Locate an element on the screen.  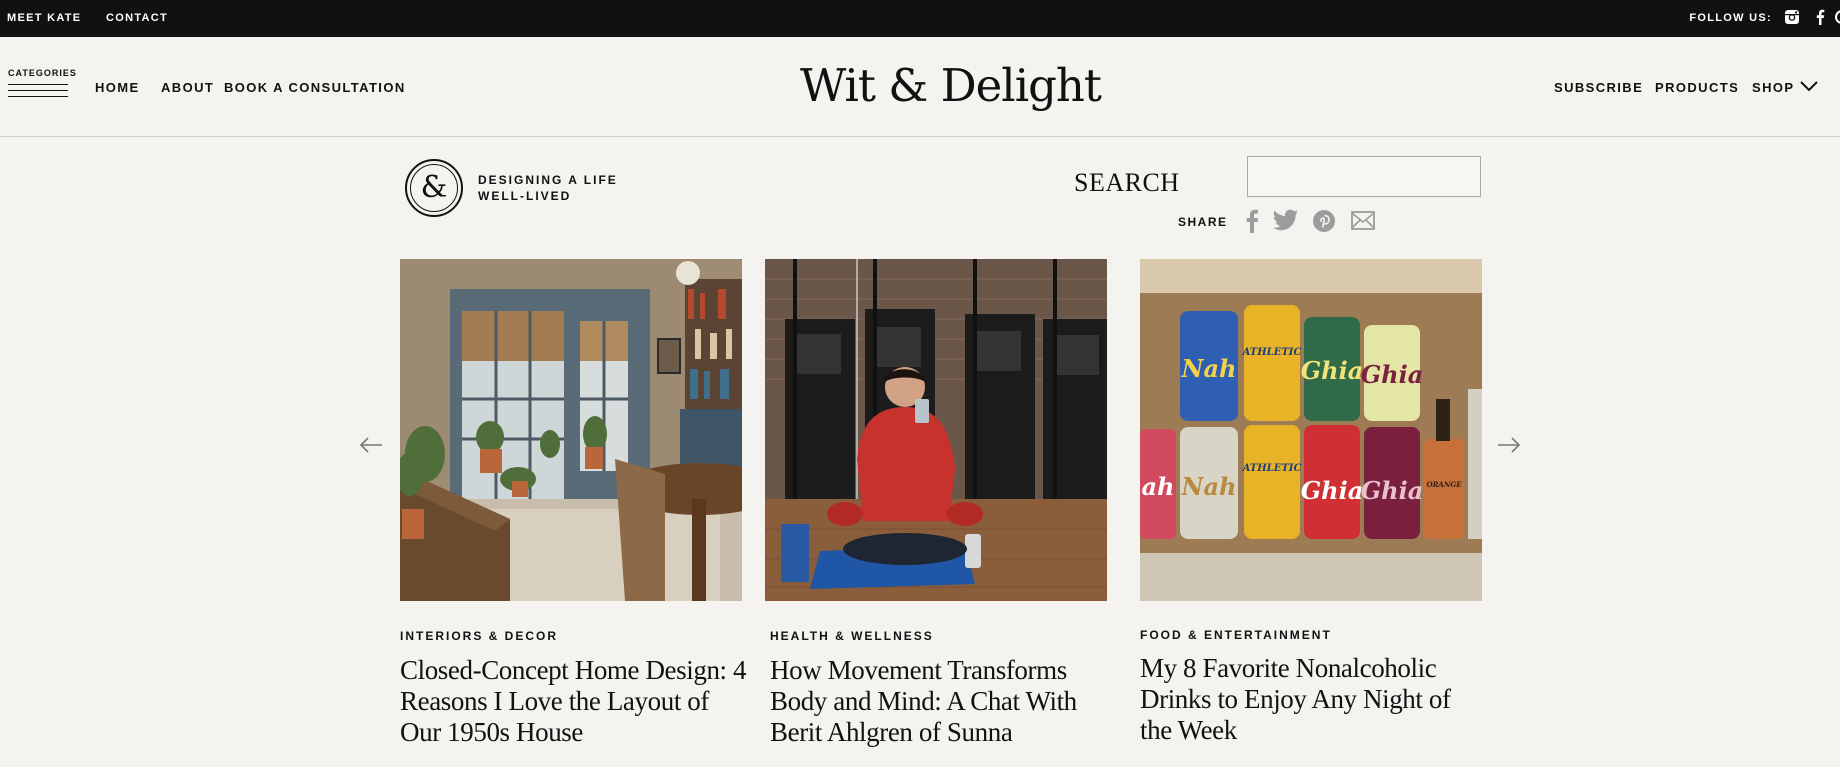
chevron-down-icon is located at coordinates (1809, 86).